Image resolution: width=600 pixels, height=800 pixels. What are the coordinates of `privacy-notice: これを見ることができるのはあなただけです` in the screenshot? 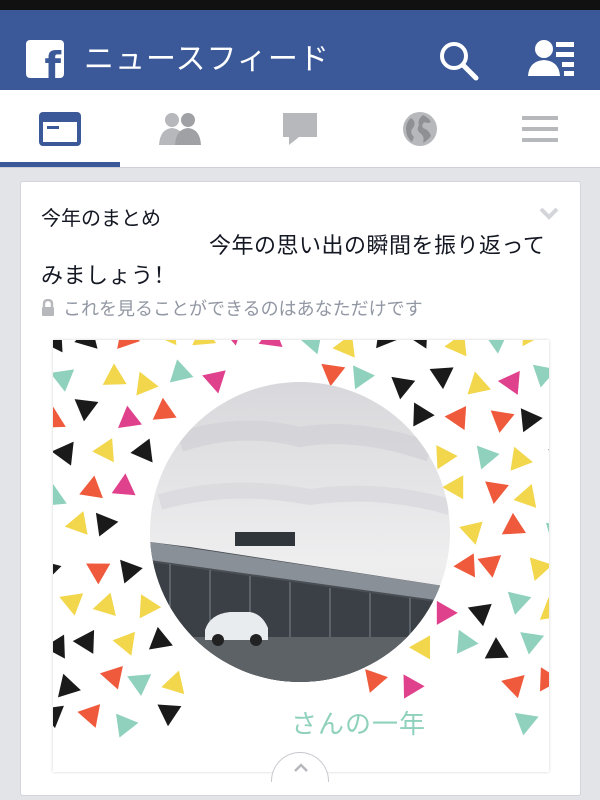 It's located at (232, 308).